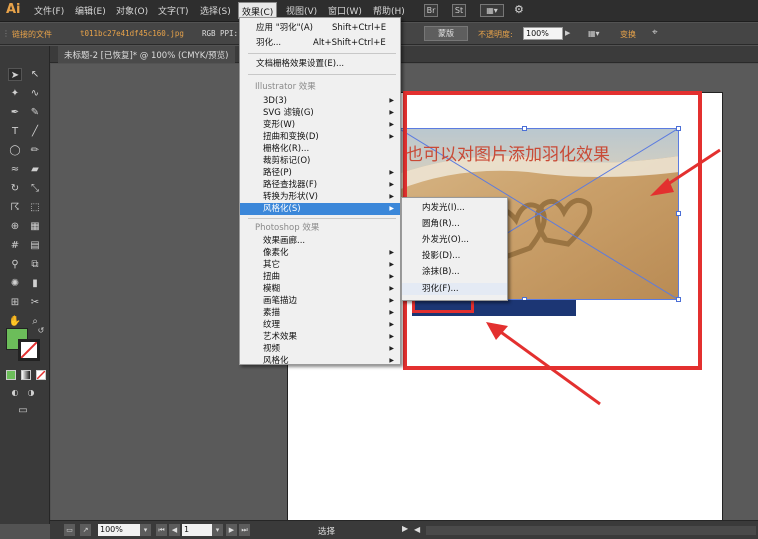 This screenshot has width=758, height=539. I want to click on menu-object: 对象(O), so click(132, 10).